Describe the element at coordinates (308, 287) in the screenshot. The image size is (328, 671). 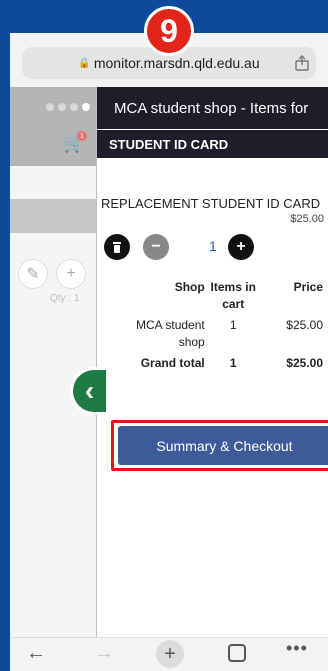
I see `column-header-price: Price` at that location.